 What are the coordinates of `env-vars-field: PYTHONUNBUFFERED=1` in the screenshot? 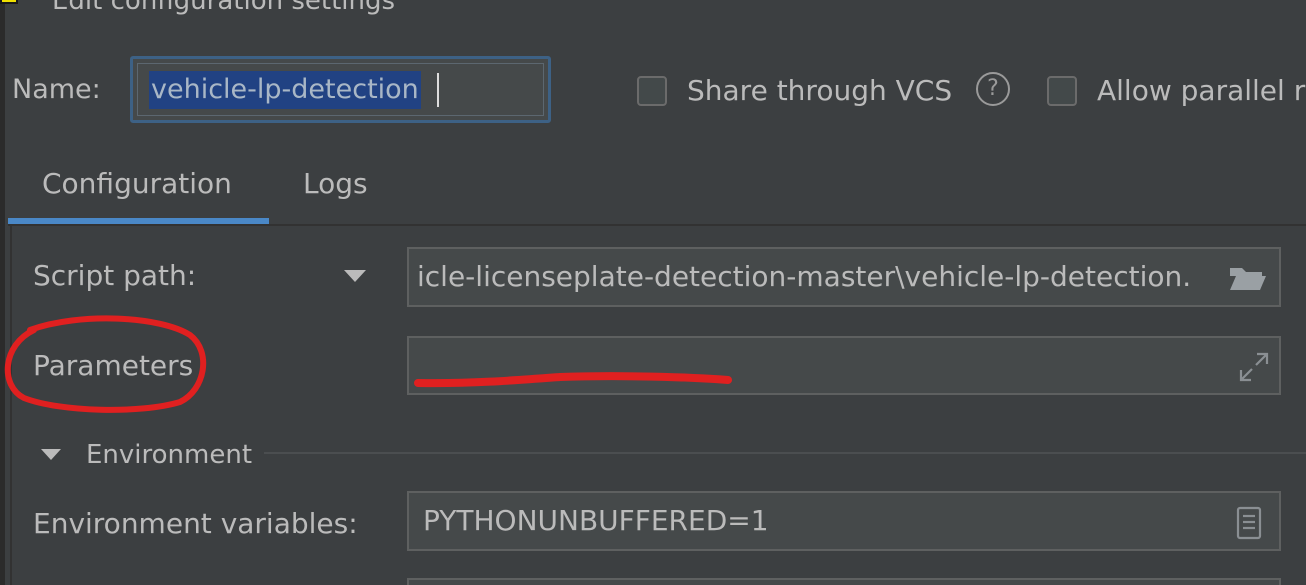 It's located at (844, 521).